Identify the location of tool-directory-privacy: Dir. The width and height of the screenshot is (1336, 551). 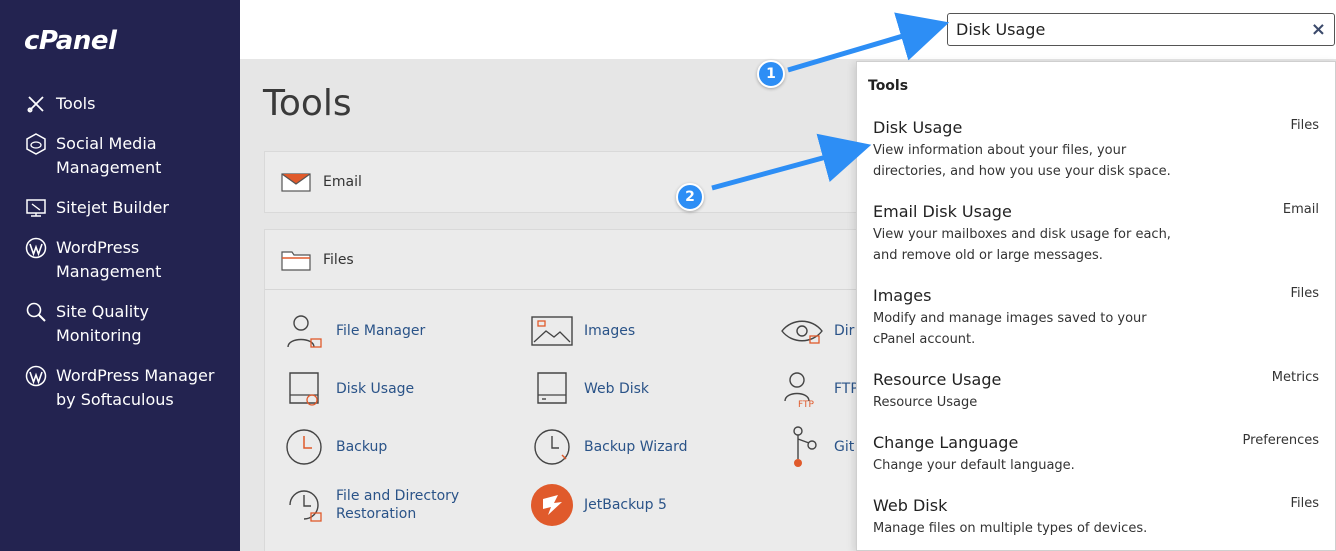
(817, 331).